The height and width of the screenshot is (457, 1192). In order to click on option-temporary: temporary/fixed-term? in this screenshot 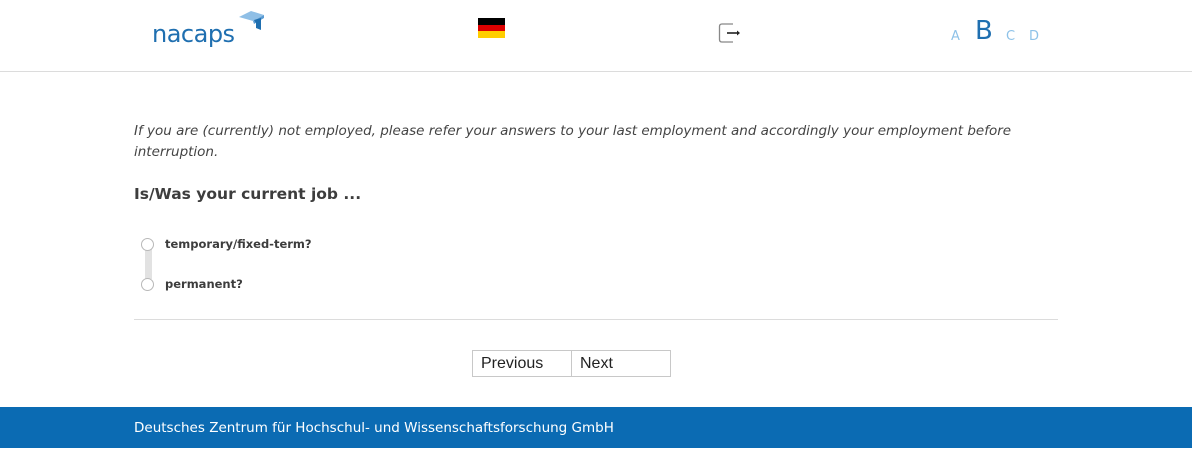, I will do `click(226, 244)`.